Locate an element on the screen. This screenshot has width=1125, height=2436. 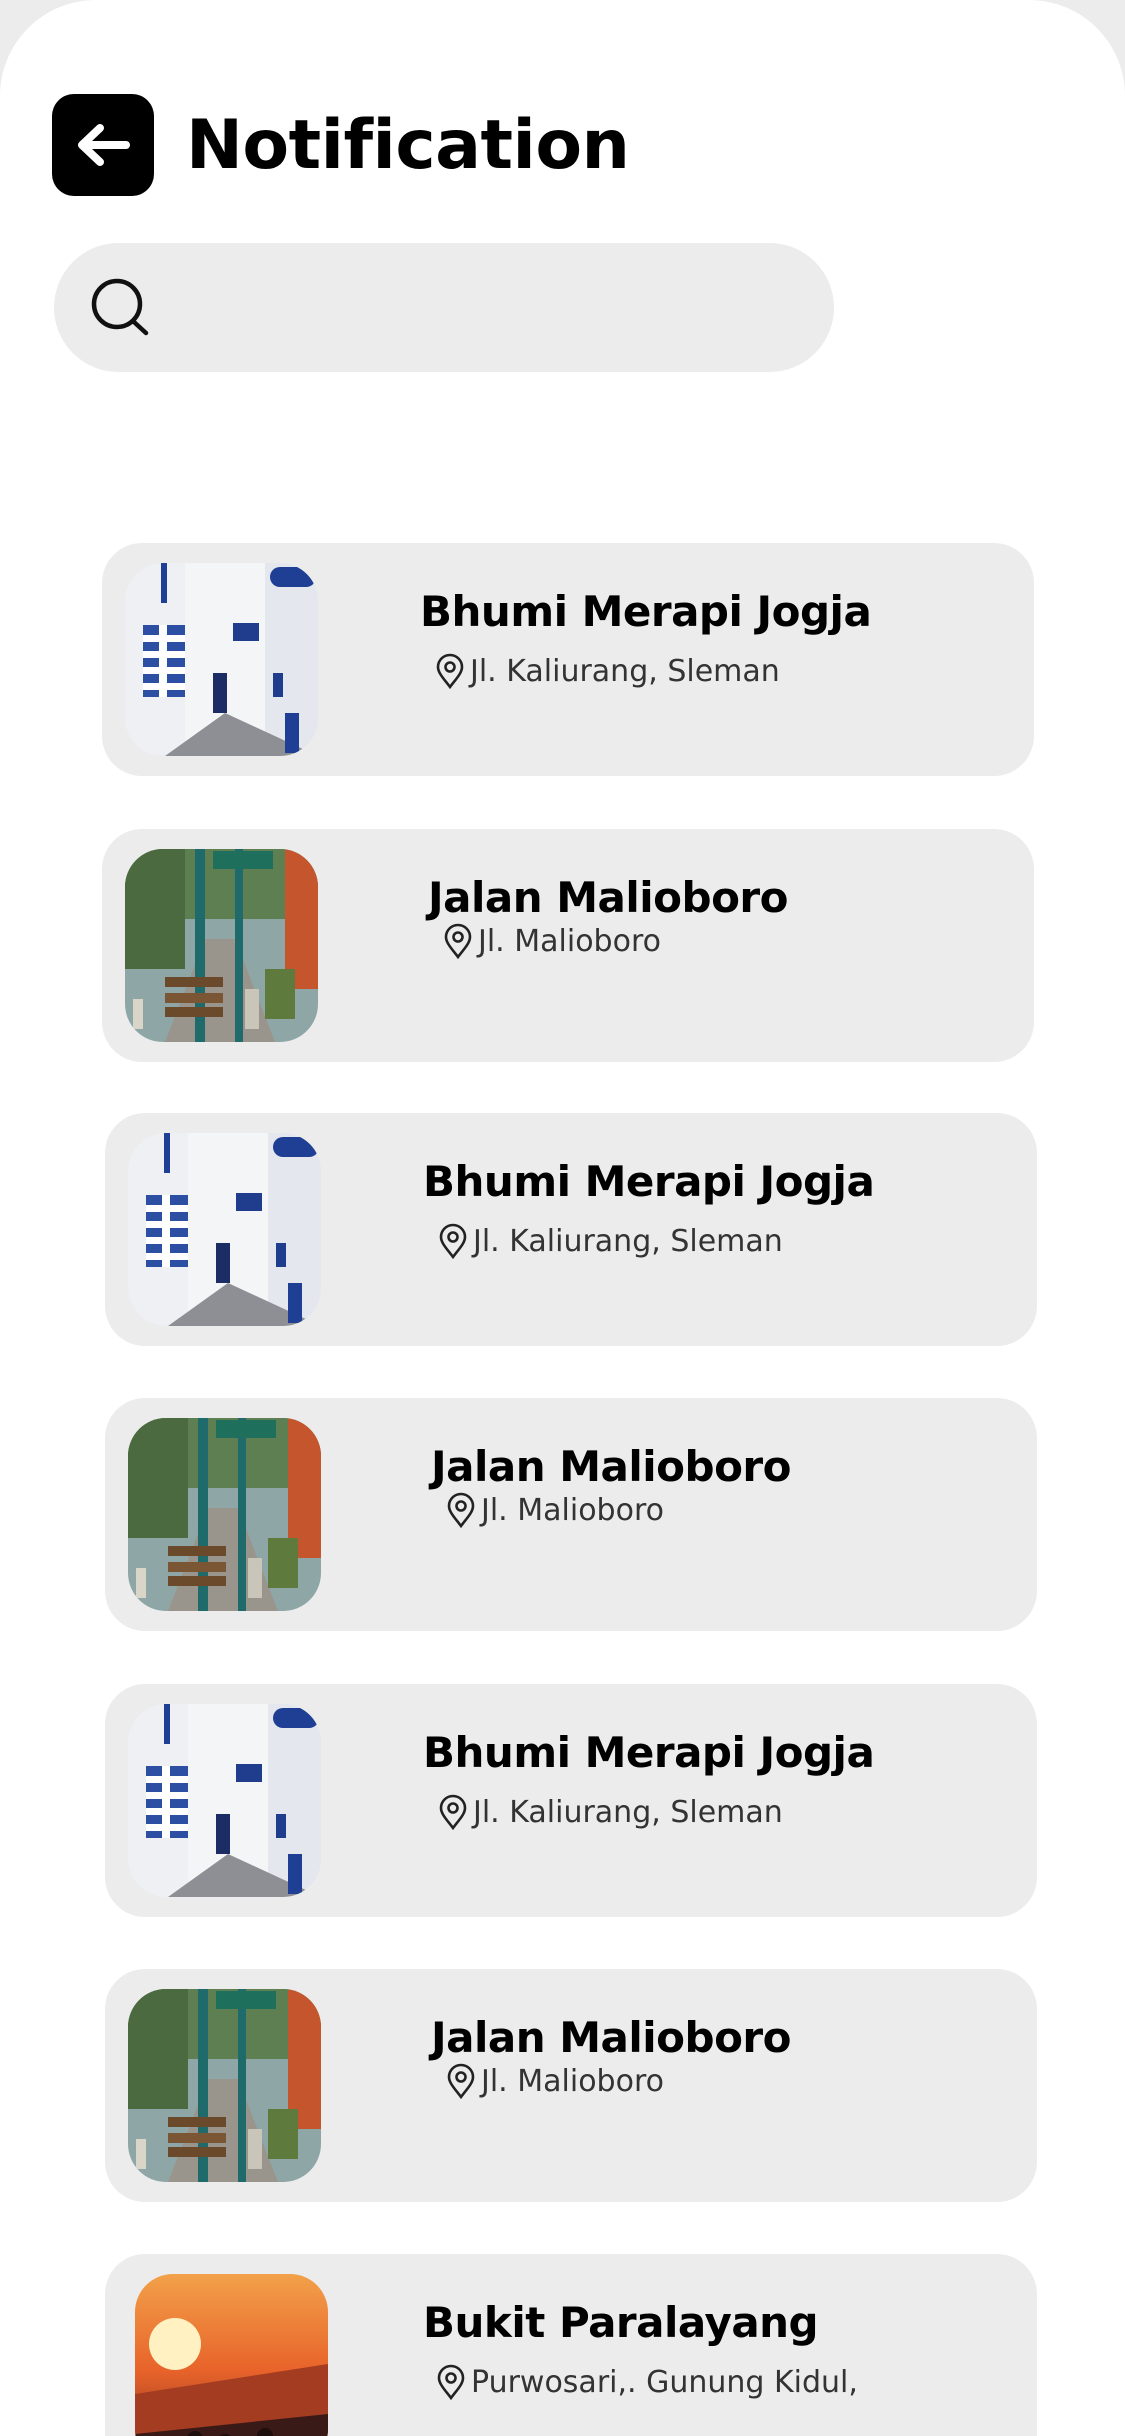
notification-title: Bukit Paralayang is located at coordinates (621, 2322).